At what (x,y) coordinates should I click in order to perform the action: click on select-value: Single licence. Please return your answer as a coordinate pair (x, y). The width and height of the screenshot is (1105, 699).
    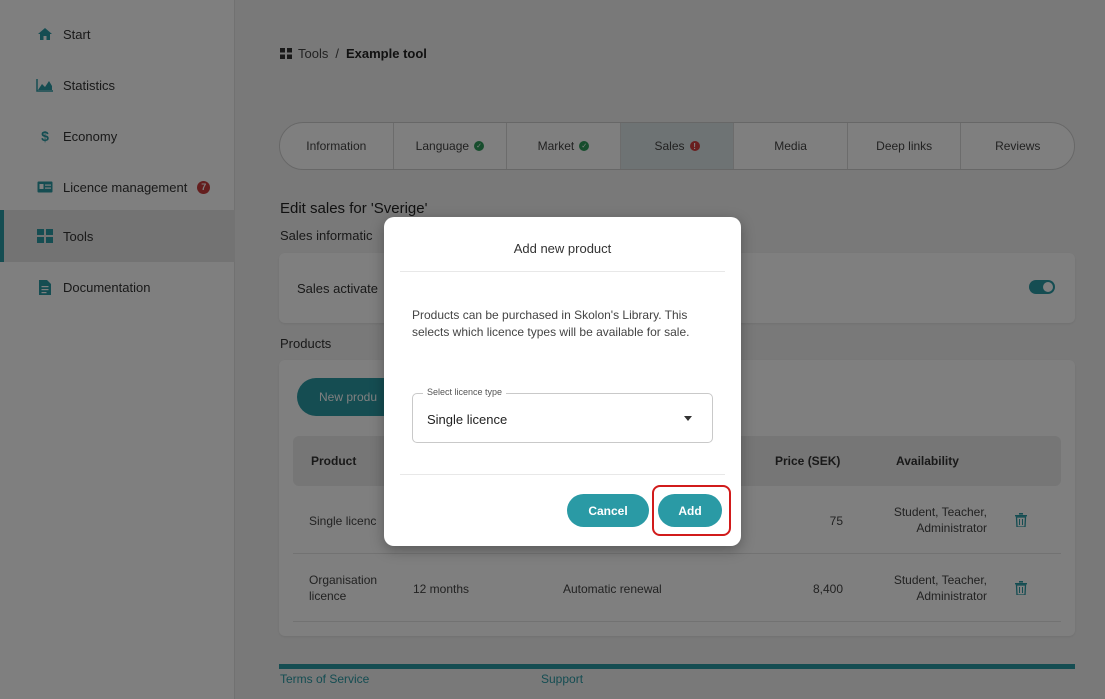
    Looking at the image, I should click on (467, 419).